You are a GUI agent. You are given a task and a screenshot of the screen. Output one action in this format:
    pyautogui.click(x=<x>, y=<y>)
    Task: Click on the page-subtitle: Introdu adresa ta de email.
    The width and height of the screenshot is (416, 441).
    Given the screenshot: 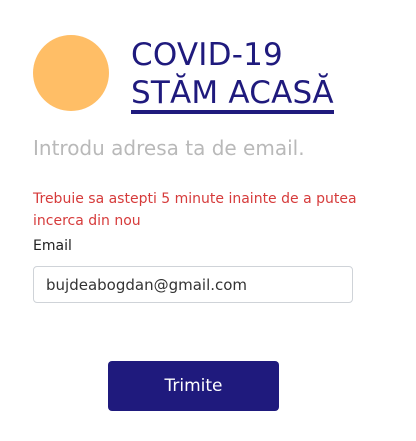 What is the action you would take?
    pyautogui.click(x=169, y=148)
    